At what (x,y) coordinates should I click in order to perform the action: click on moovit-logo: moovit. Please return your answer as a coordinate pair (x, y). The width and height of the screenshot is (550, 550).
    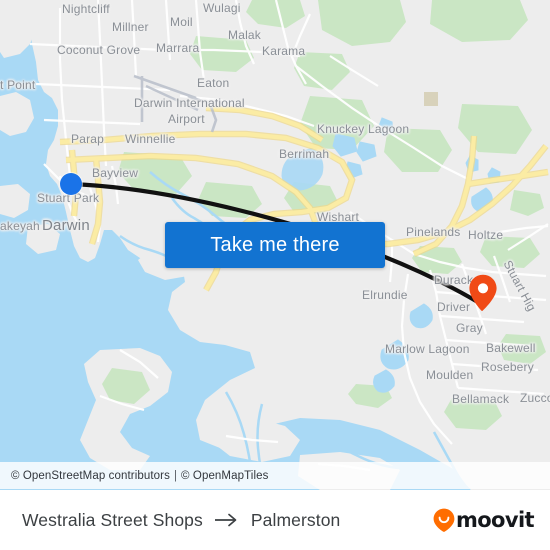
    Looking at the image, I should click on (484, 520).